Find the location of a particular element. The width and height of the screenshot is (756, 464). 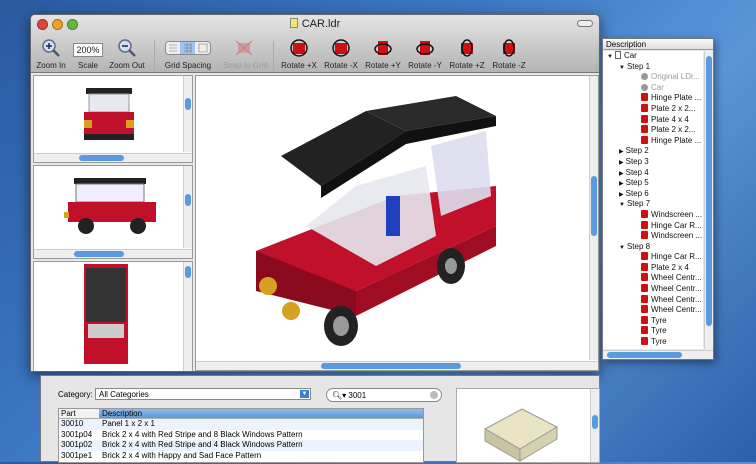

snap-to-grid-icon is located at coordinates (244, 48).